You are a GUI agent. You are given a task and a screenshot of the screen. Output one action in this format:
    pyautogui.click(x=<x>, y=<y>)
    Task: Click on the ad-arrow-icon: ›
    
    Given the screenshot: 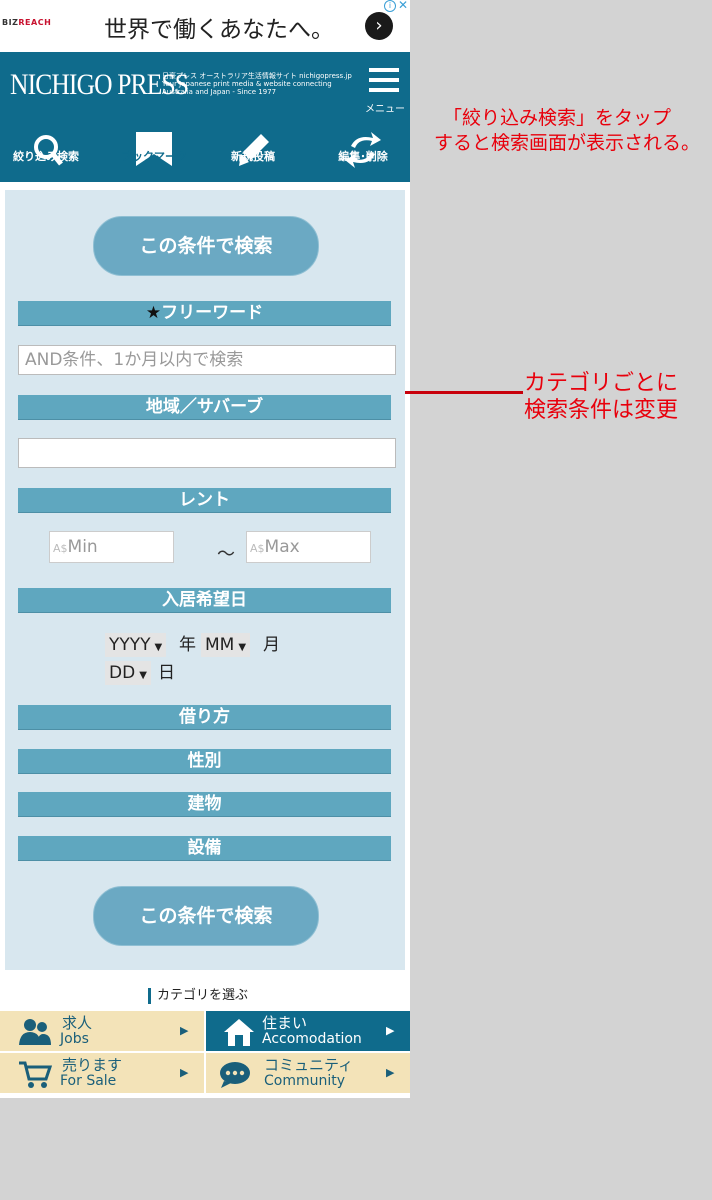 What is the action you would take?
    pyautogui.click(x=379, y=26)
    